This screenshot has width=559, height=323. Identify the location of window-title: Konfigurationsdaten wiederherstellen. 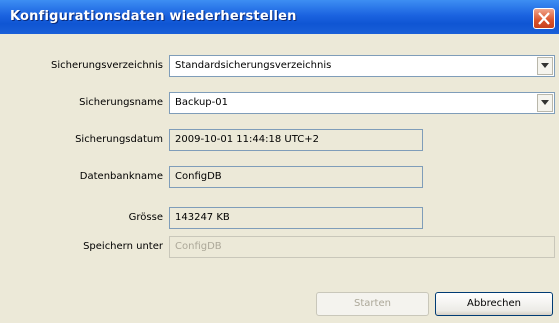
(153, 16).